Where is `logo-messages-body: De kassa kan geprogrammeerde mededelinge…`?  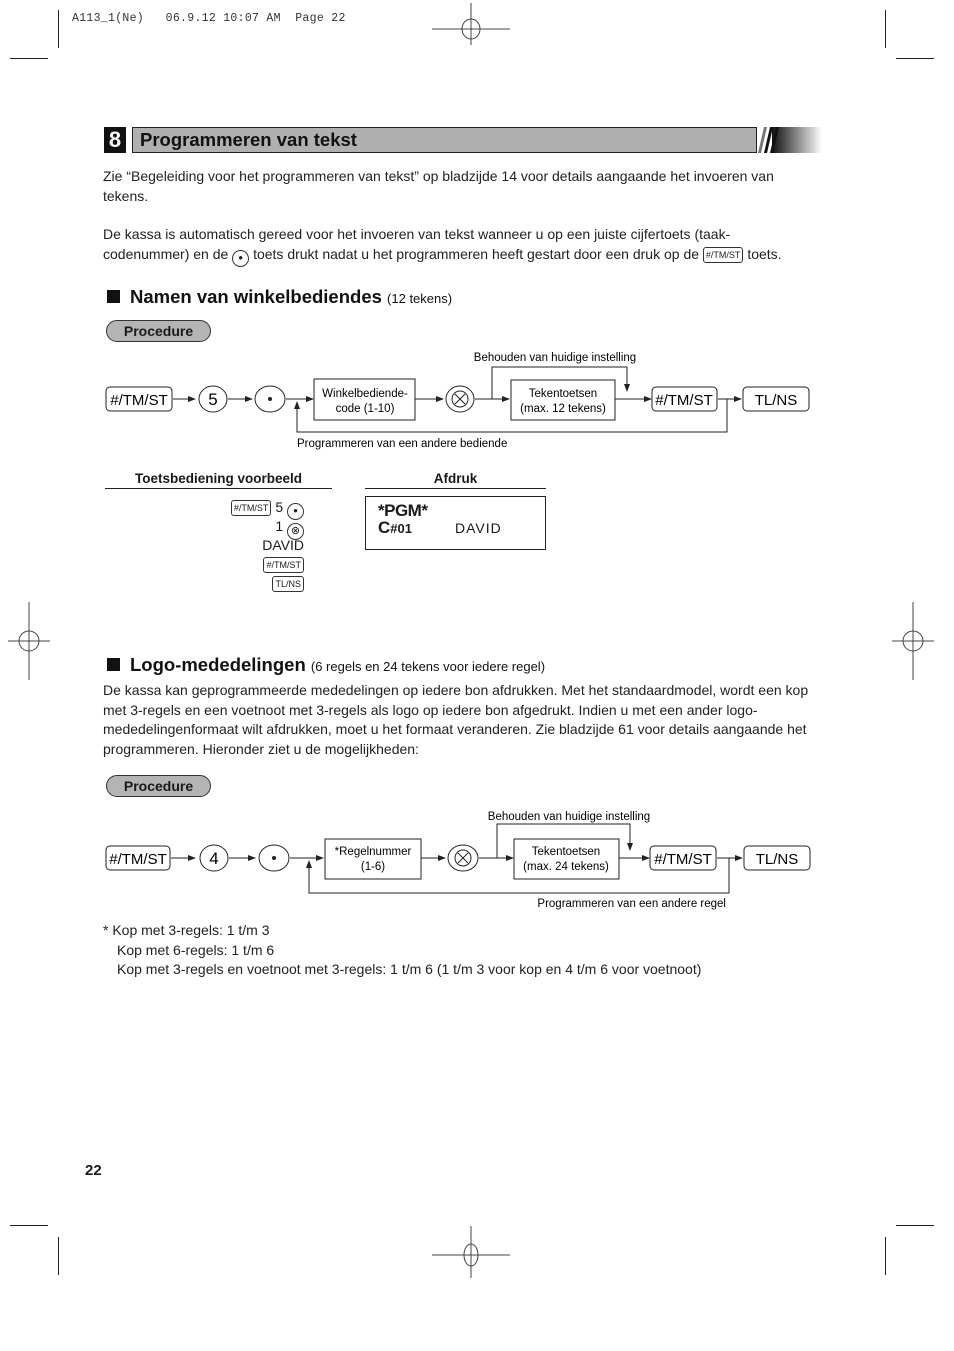
logo-messages-body: De kassa kan geprogrammeerde mededelinge… is located at coordinates (456, 719).